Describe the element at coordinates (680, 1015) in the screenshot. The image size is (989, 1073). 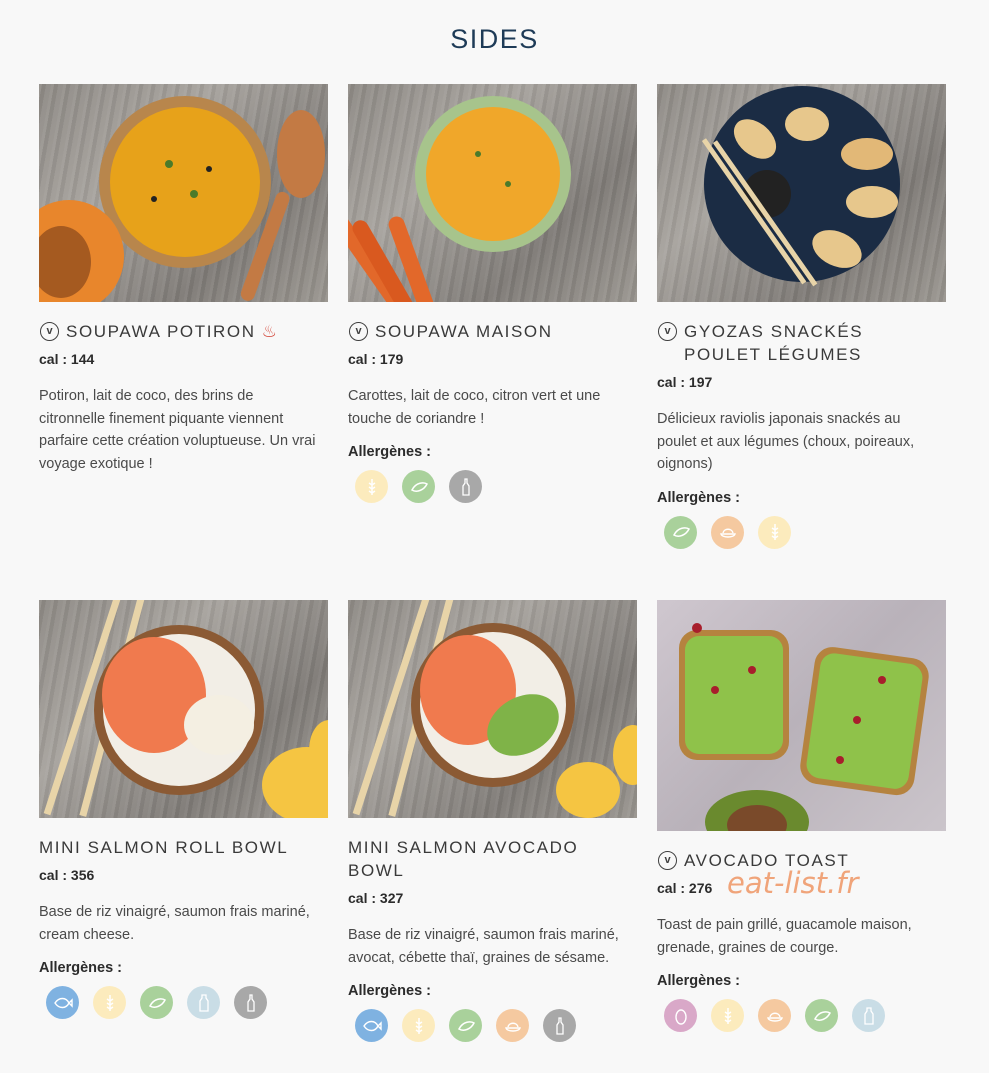
I see `egg-icon` at that location.